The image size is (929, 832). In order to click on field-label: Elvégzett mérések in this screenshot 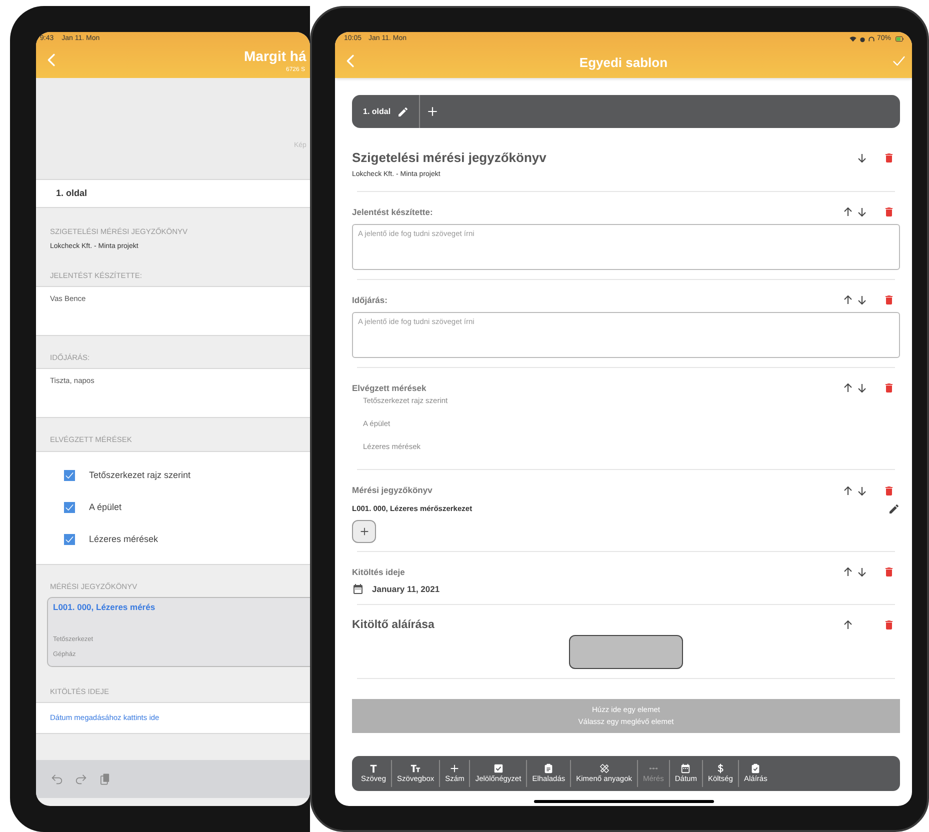, I will do `click(389, 388)`.